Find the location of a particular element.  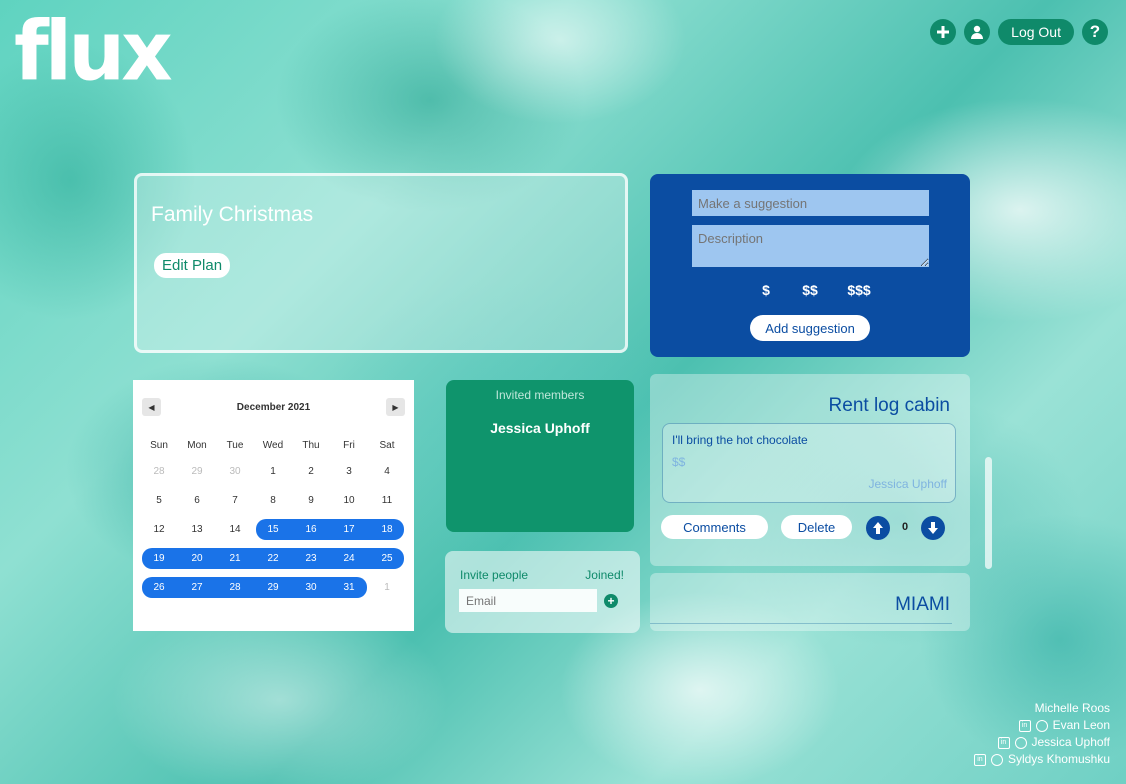

calendar-week: 28 29 30 1 2 3 4 is located at coordinates (273, 471).